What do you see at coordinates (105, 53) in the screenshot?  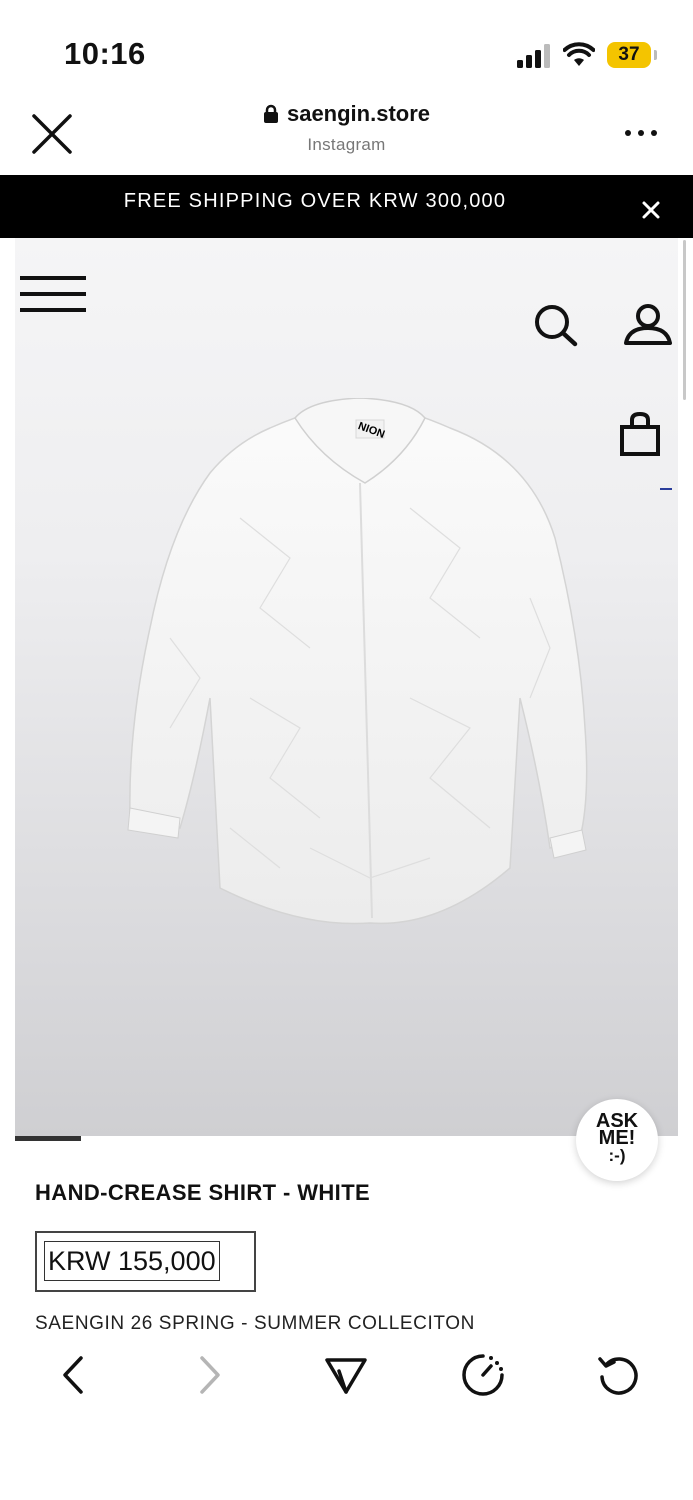 I see `status-time: 10:16` at bounding box center [105, 53].